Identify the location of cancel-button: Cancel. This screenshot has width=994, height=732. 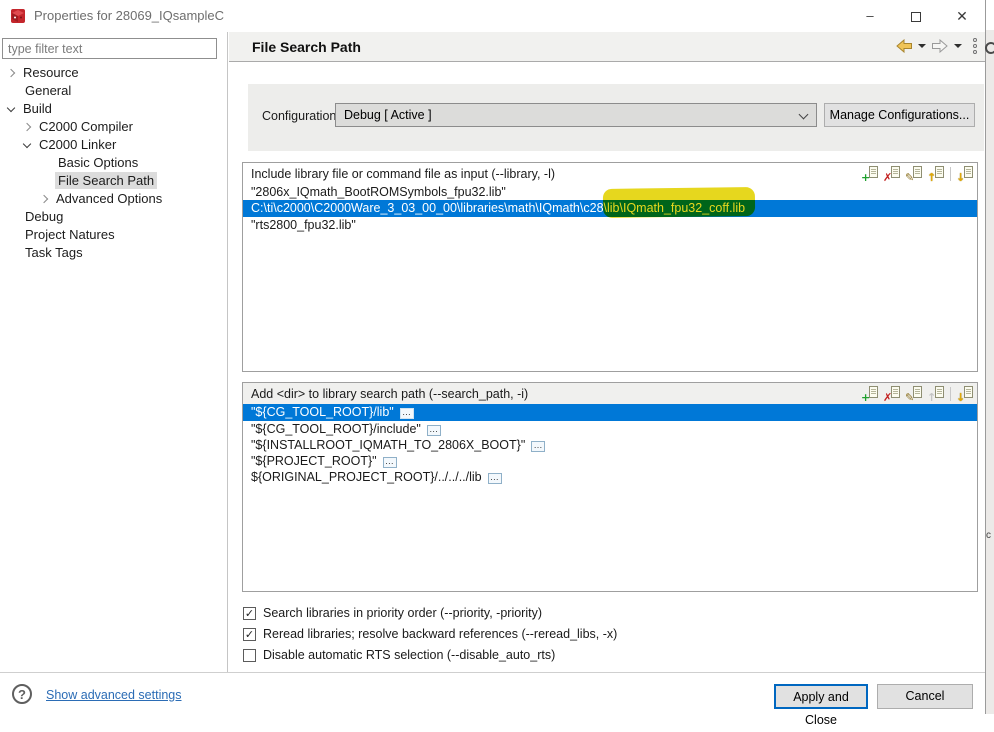
(925, 696).